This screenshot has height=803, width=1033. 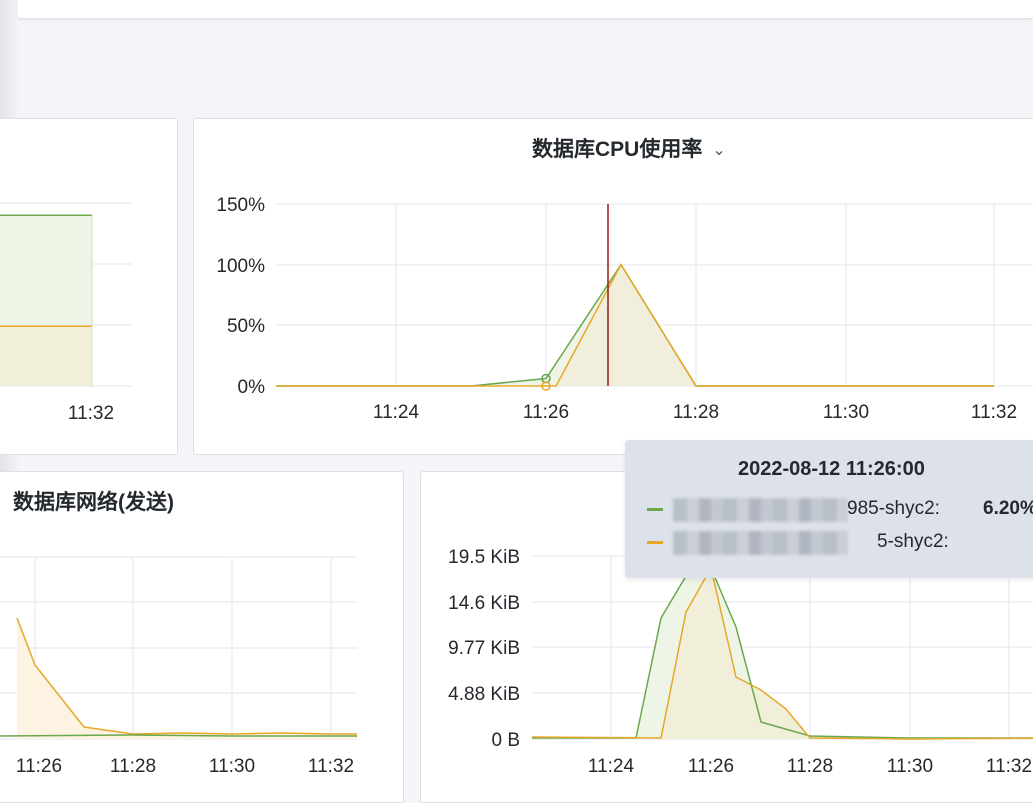 I want to click on y-tick-label: 19.5 KiB, so click(x=484, y=557).